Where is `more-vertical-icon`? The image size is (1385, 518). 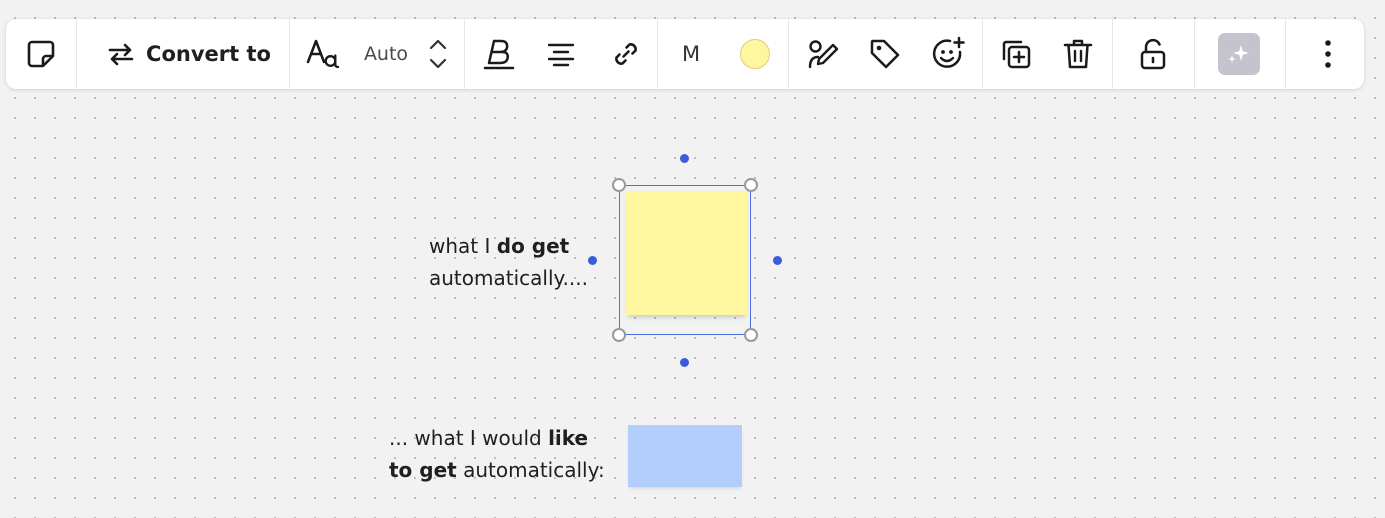 more-vertical-icon is located at coordinates (1328, 54).